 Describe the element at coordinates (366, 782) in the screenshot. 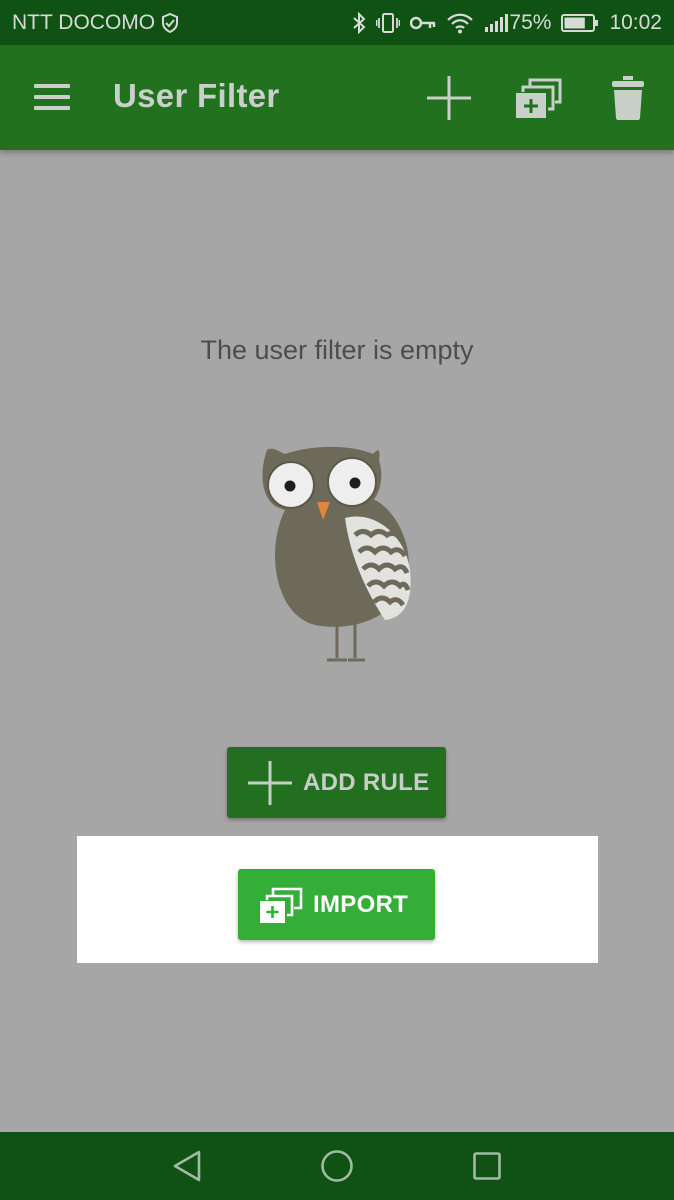

I see `add-rule-label: ADD RULE` at that location.